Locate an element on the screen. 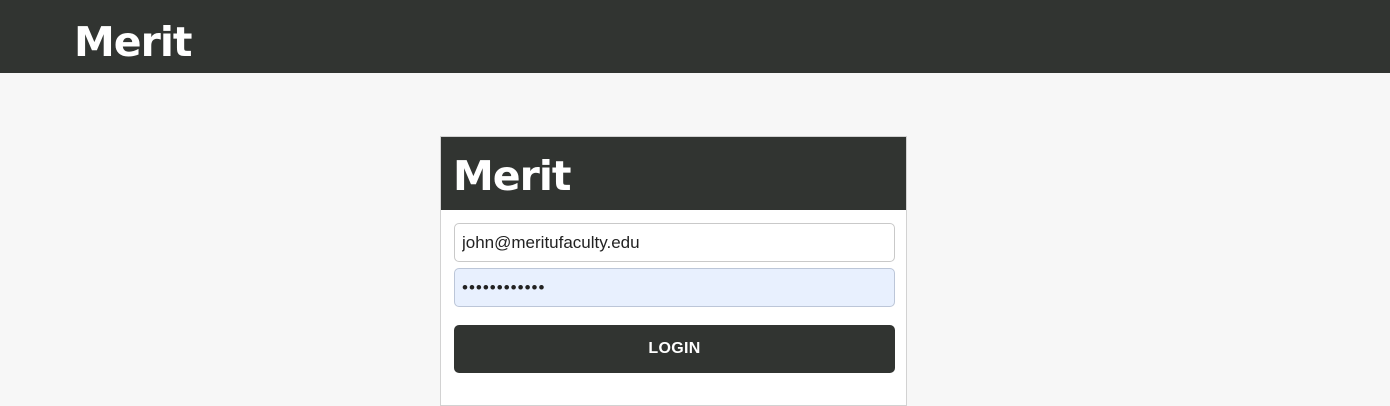  password-field is located at coordinates (674, 287).